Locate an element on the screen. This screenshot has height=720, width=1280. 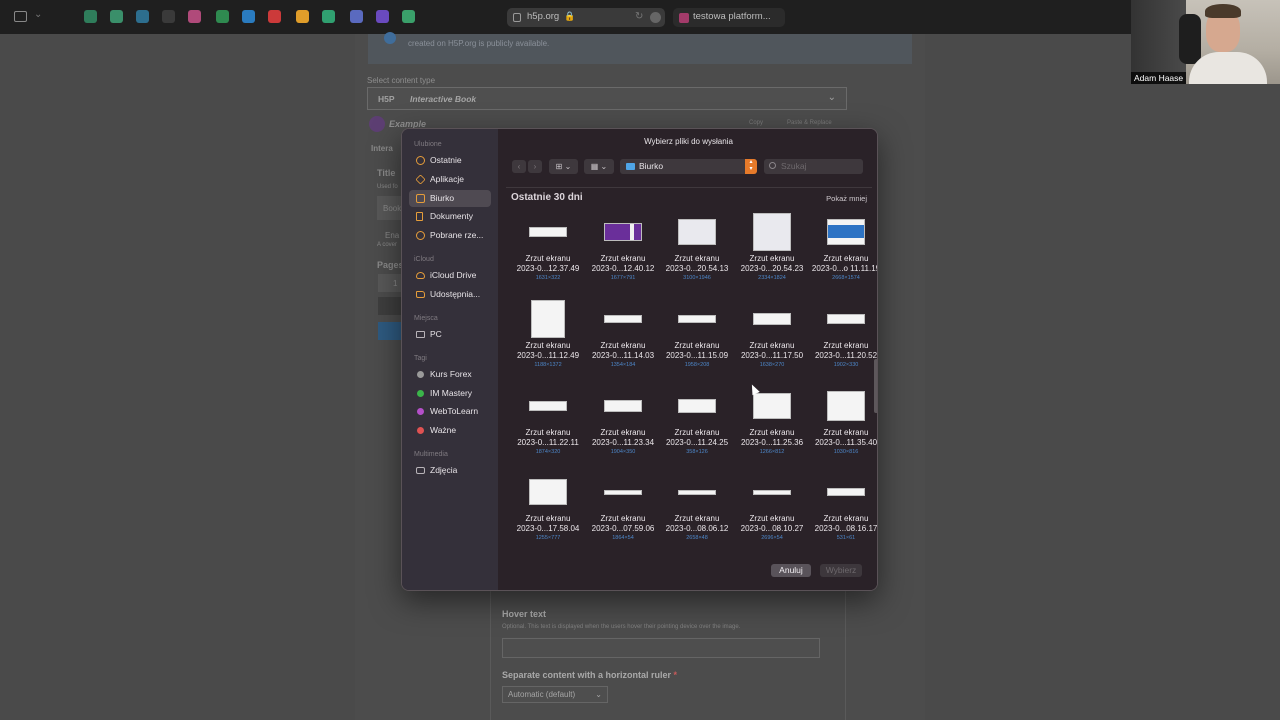
sidebar-toggle-icon is located at coordinates (20, 16).